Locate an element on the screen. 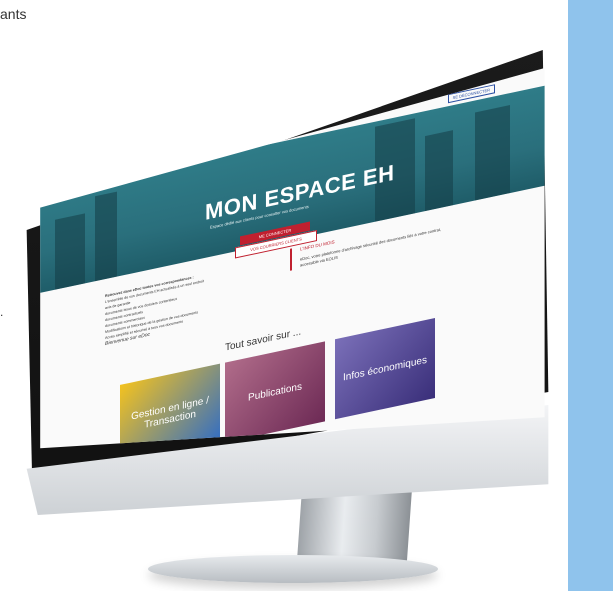  monitor-stand-base is located at coordinates (293, 569).